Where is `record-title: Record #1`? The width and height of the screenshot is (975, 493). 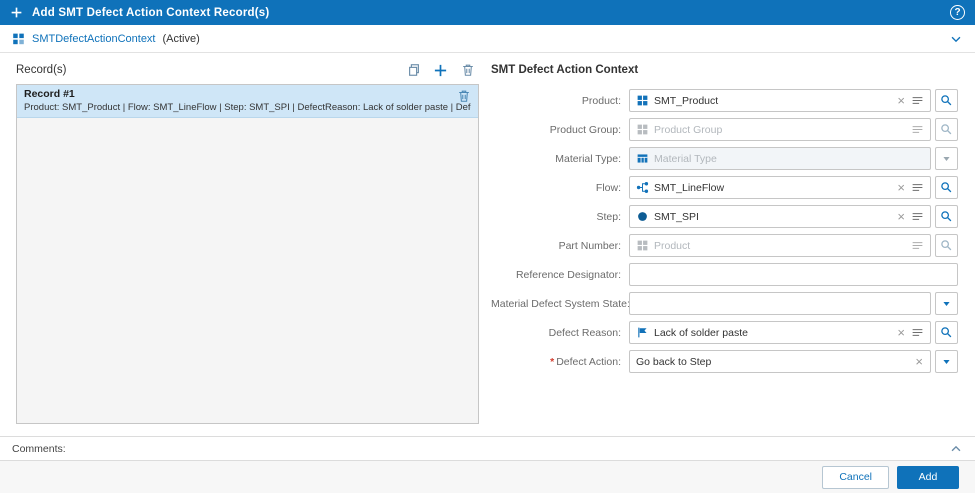
record-title: Record #1 is located at coordinates (49, 94).